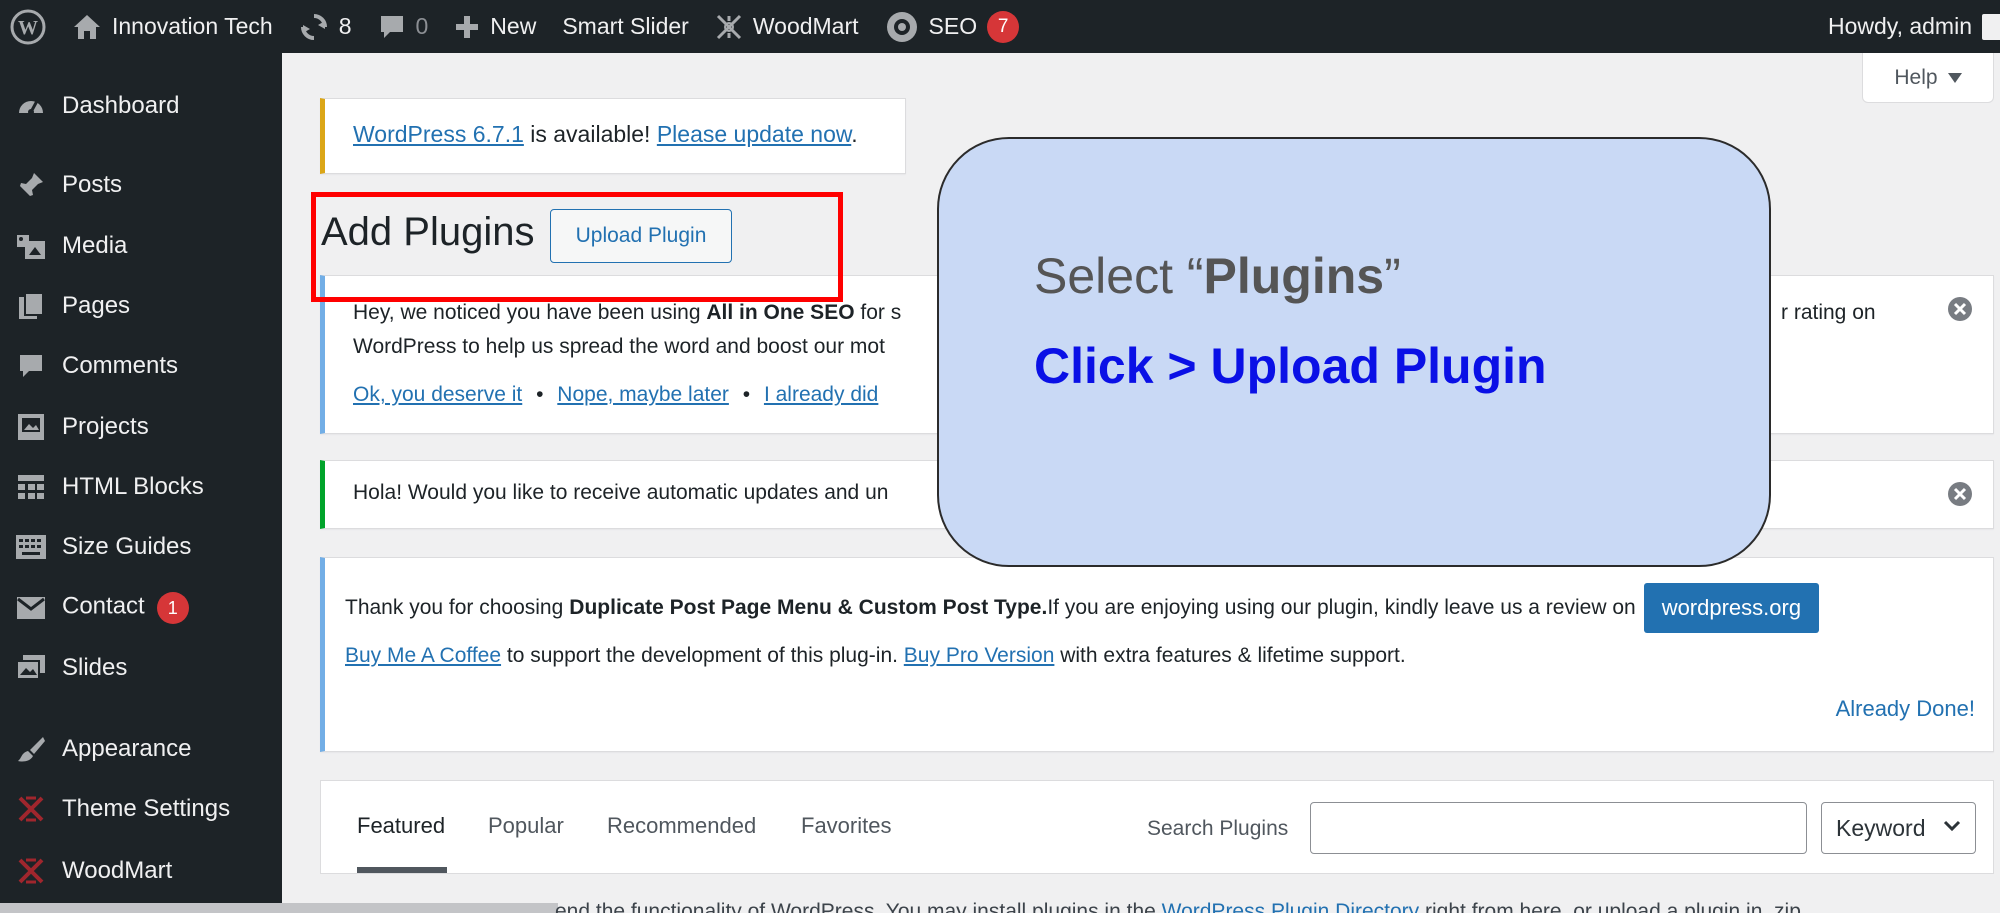 Image resolution: width=2000 pixels, height=913 pixels. I want to click on sidebar-item-dashboard: Dashboard, so click(141, 106).